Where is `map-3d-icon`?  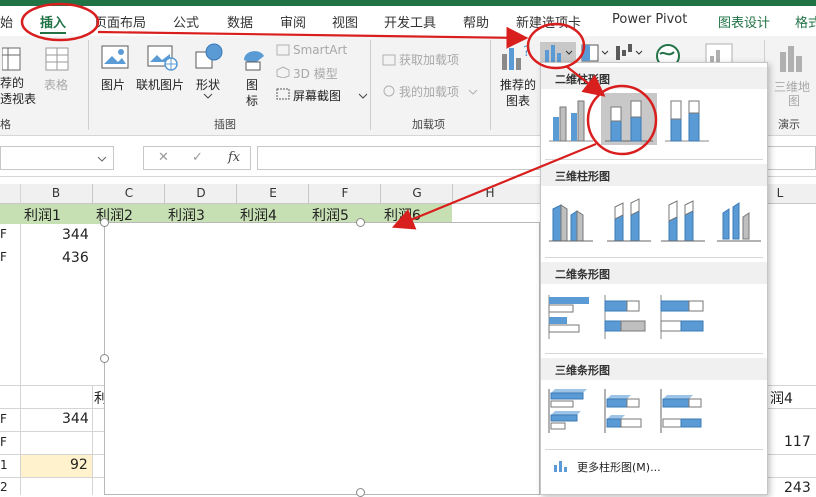 map-3d-icon is located at coordinates (793, 59).